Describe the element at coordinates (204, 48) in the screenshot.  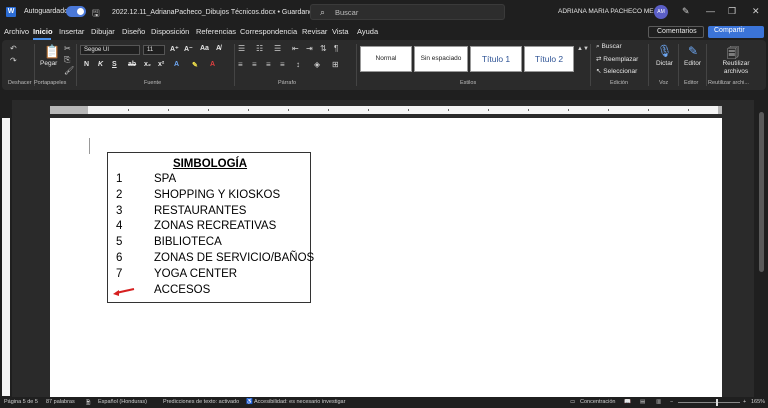
I see `change-case-icon: Aa` at that location.